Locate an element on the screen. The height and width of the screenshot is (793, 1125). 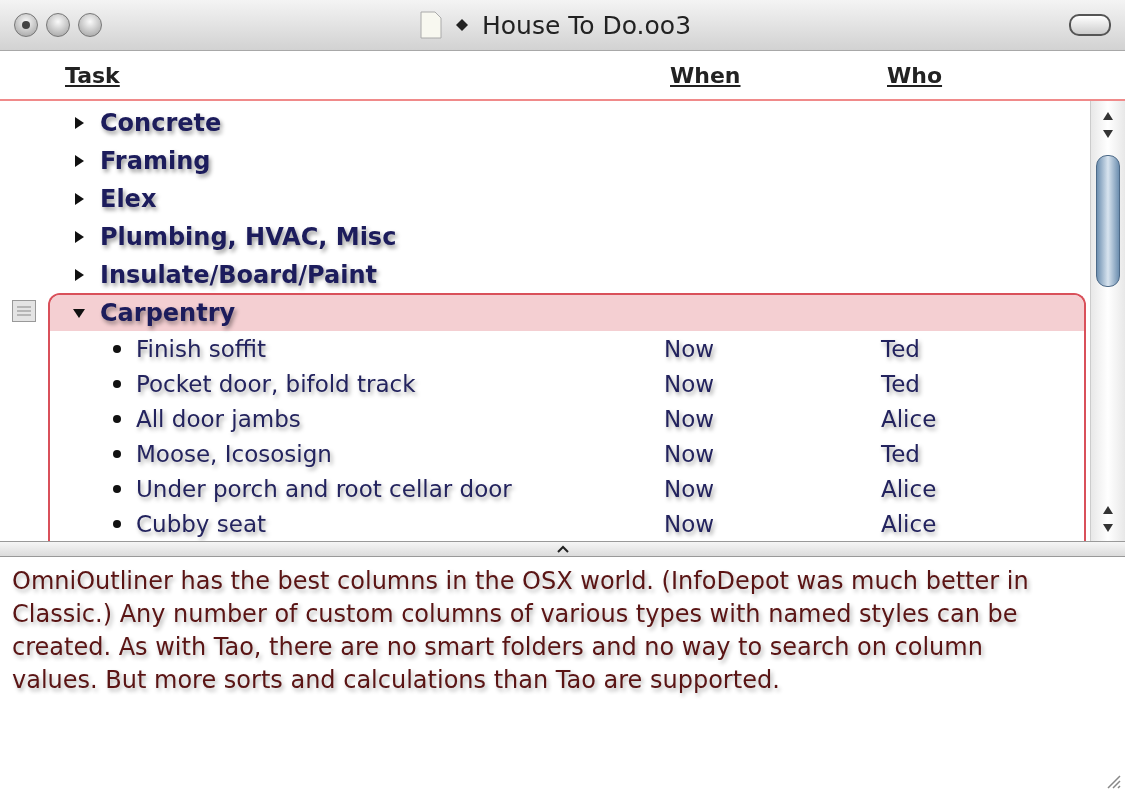
minimize-button is located at coordinates (58, 25).